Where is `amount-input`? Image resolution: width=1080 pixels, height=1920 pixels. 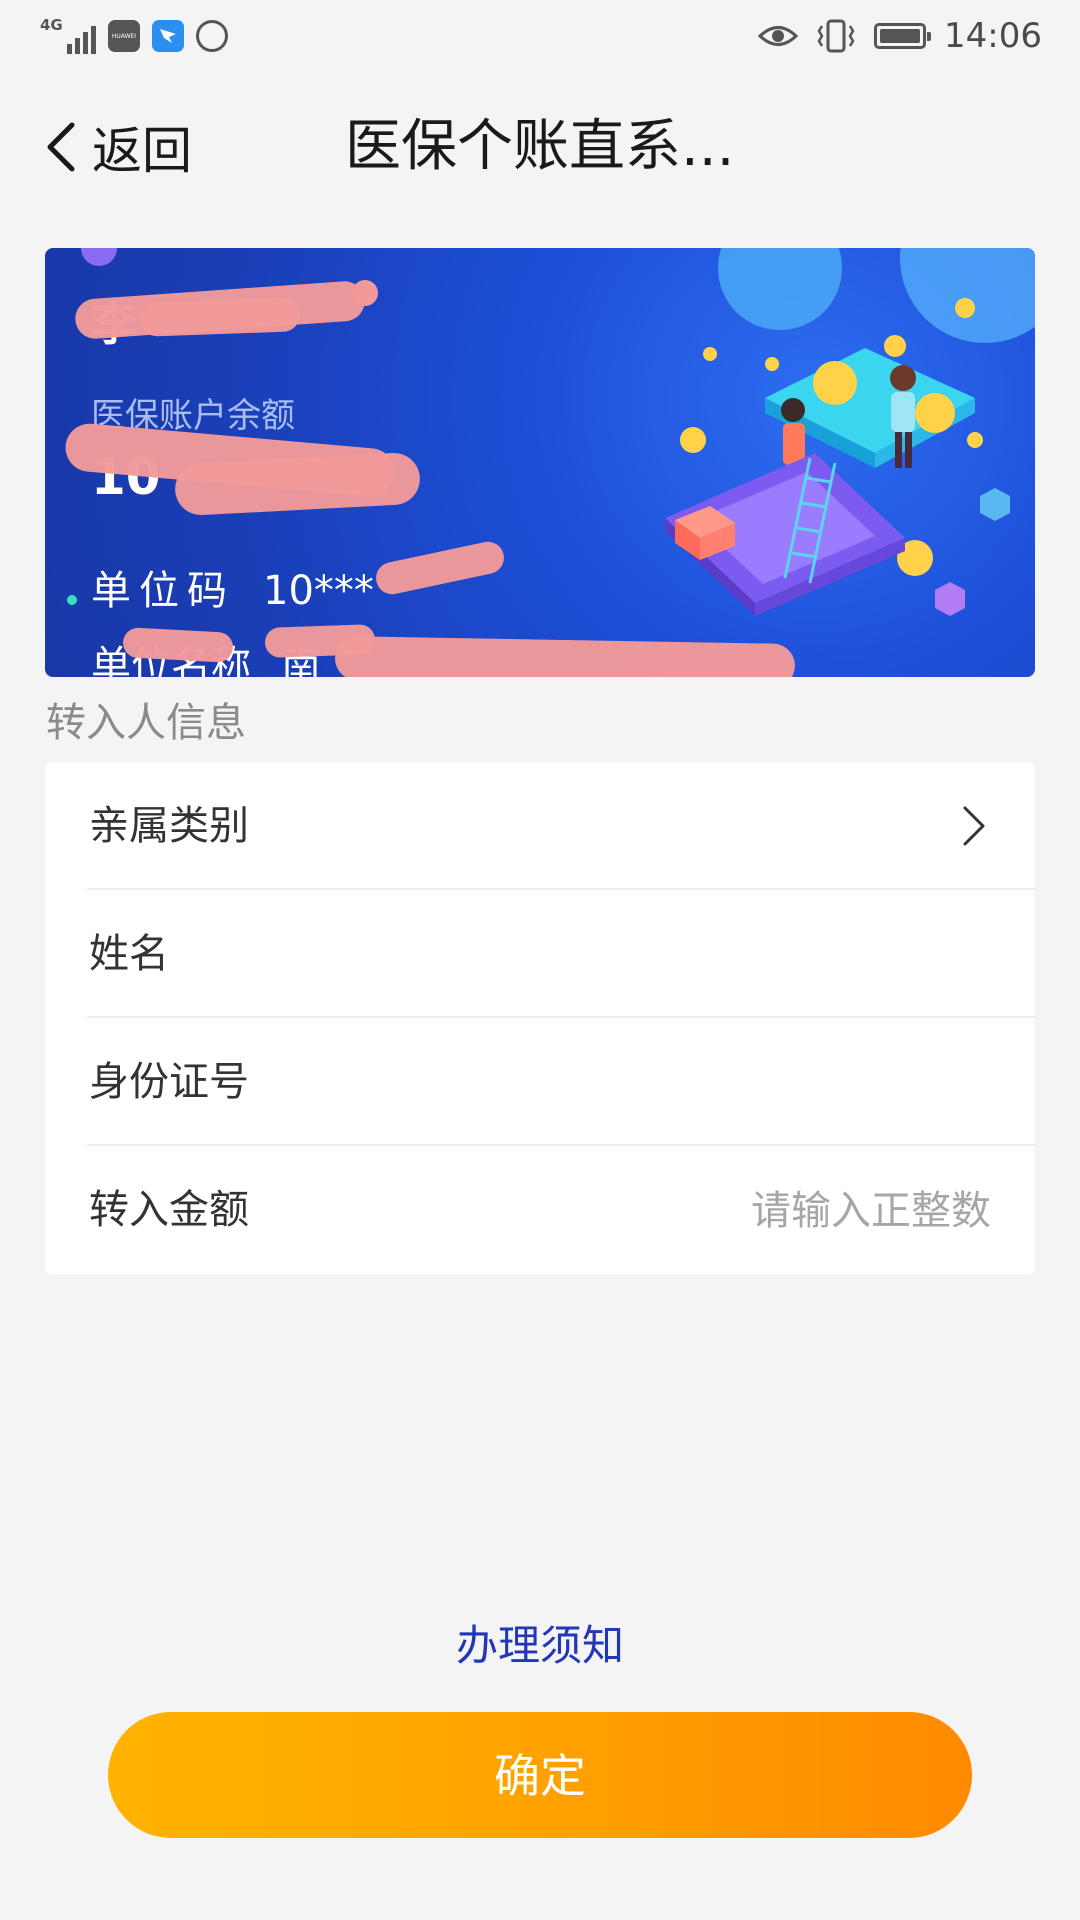
amount-input is located at coordinates (781, 1211).